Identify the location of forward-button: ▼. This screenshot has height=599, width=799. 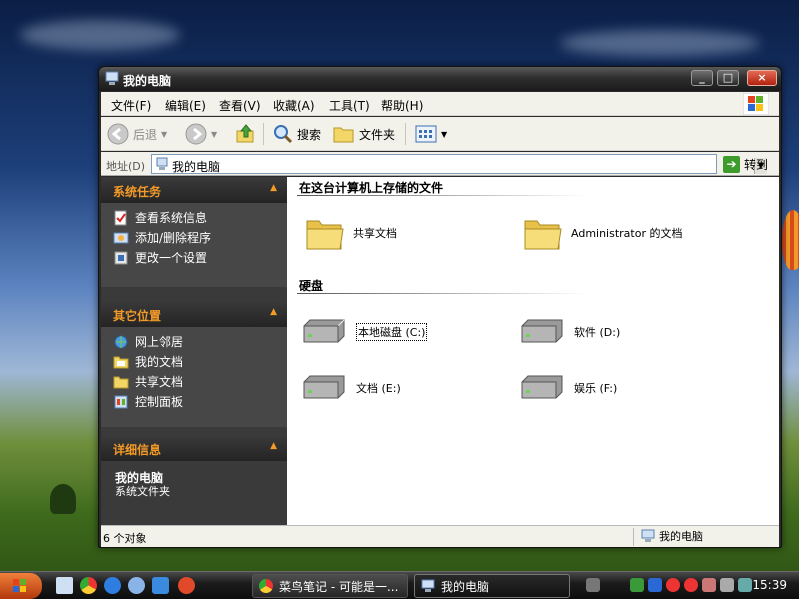
(201, 134).